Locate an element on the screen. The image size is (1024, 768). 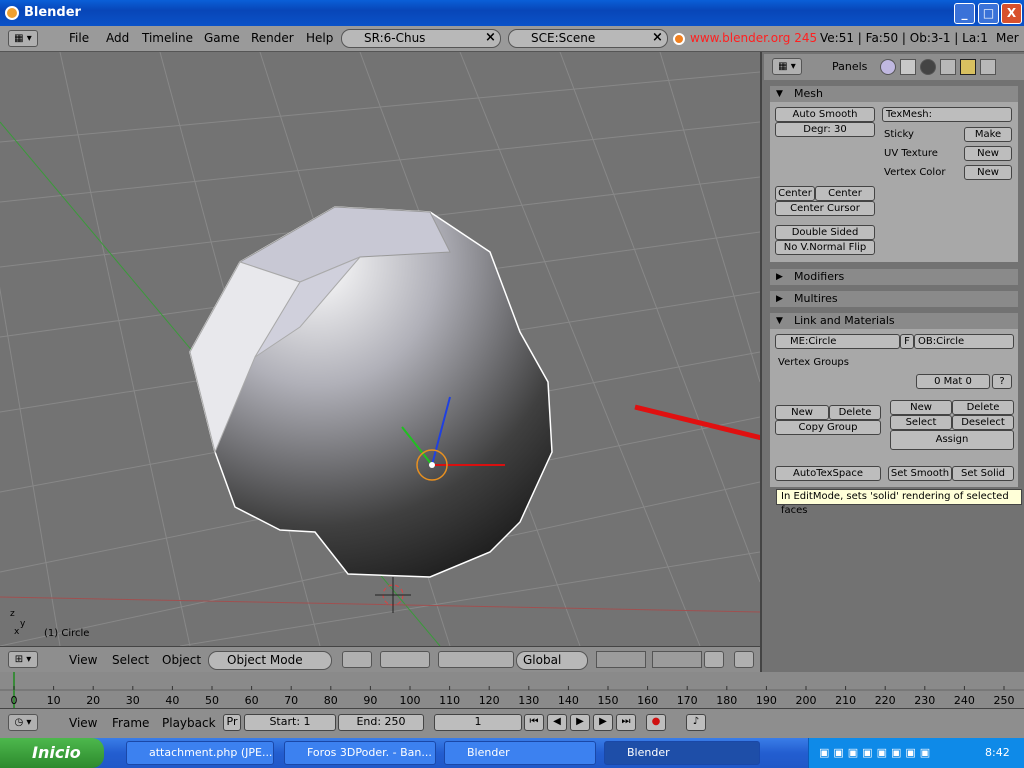
shading-icon is located at coordinates (928, 67).